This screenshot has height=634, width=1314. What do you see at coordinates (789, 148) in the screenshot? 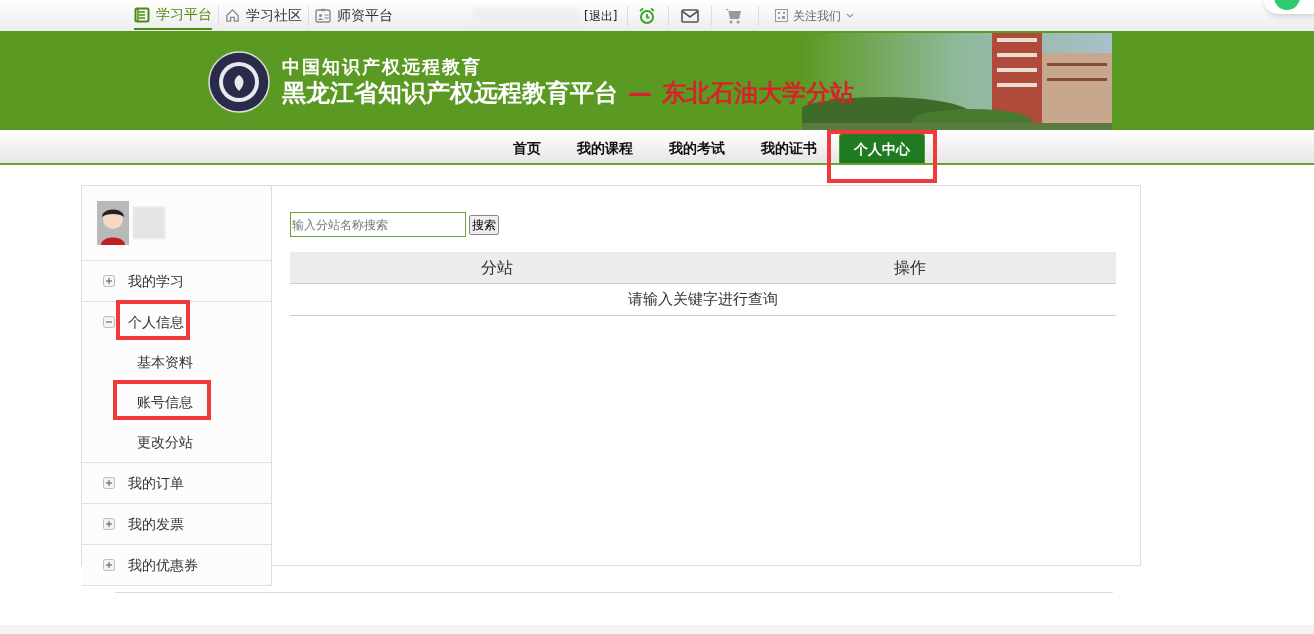
I see `nav-tab: 我的证书` at bounding box center [789, 148].